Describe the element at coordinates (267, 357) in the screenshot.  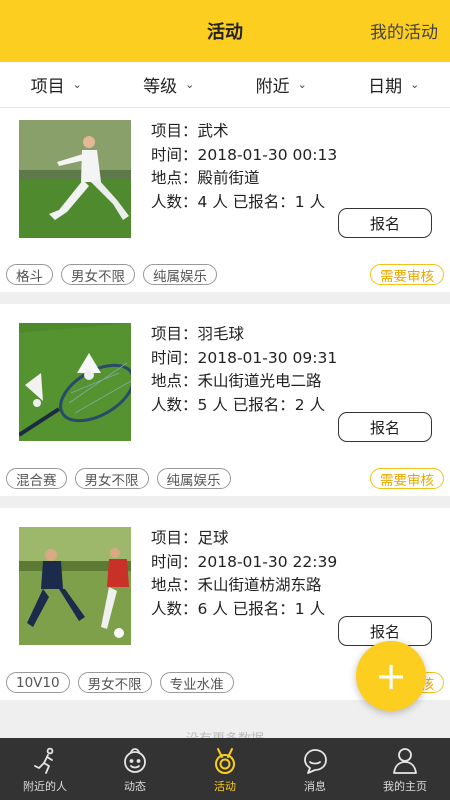
I see `time-value: 2018-01-30 09:31` at that location.